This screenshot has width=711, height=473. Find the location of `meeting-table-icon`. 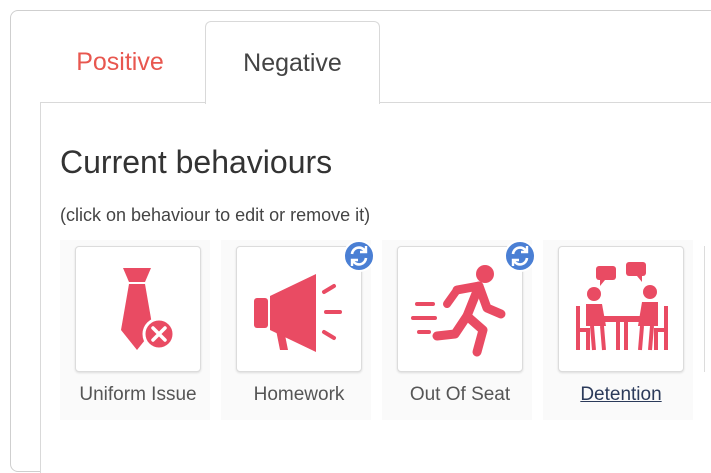

meeting-table-icon is located at coordinates (622, 306).